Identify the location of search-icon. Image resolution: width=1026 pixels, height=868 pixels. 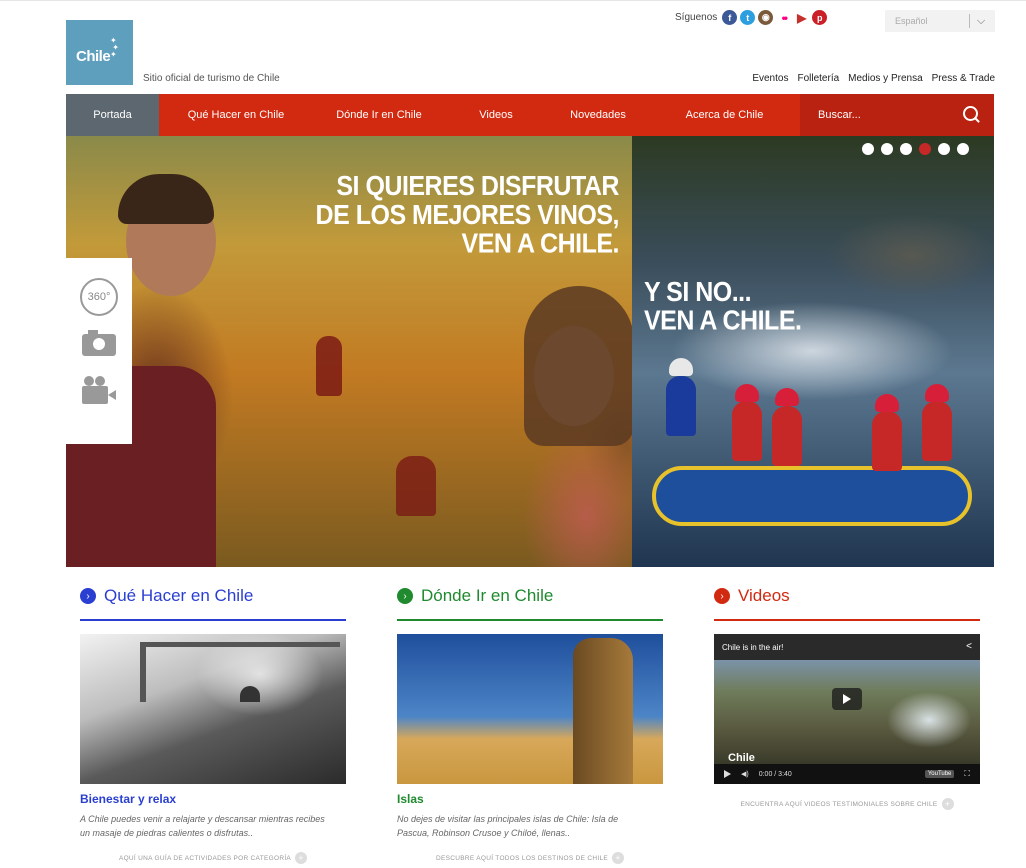
(970, 113).